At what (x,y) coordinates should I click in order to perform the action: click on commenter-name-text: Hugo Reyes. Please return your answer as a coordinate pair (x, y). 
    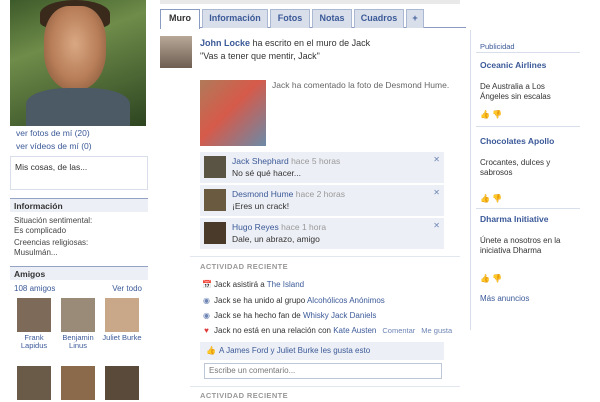
    Looking at the image, I should click on (255, 227).